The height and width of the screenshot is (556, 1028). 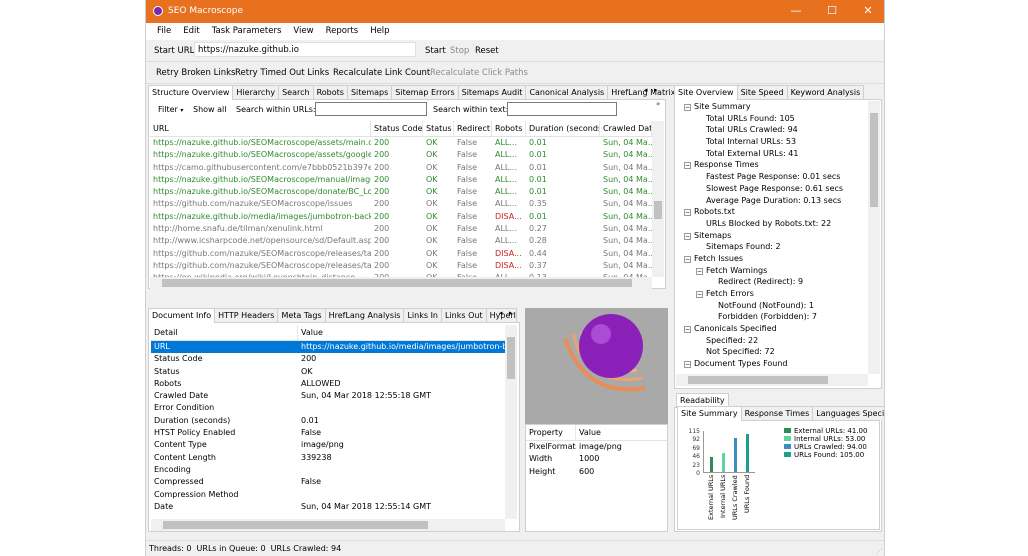 What do you see at coordinates (479, 73) in the screenshot?
I see `recalculate-click-paths-button: Recalculate Click Paths` at bounding box center [479, 73].